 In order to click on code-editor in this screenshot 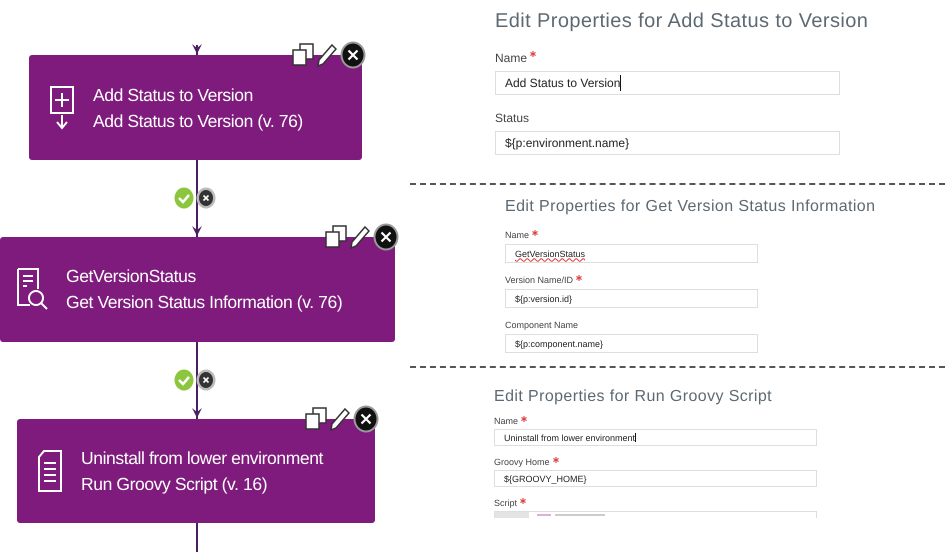, I will do `click(655, 514)`.